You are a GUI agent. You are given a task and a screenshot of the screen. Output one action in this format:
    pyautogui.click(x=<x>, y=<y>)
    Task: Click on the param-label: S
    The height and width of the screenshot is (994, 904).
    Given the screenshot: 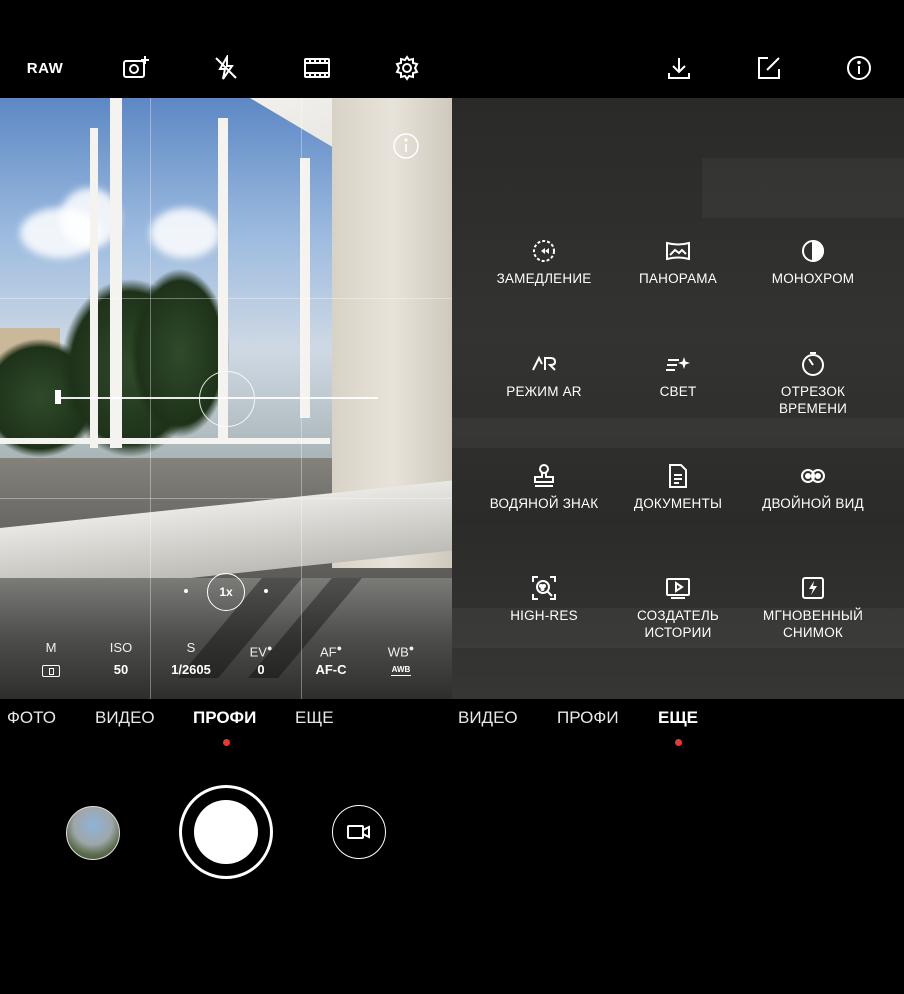 What is the action you would take?
    pyautogui.click(x=191, y=647)
    